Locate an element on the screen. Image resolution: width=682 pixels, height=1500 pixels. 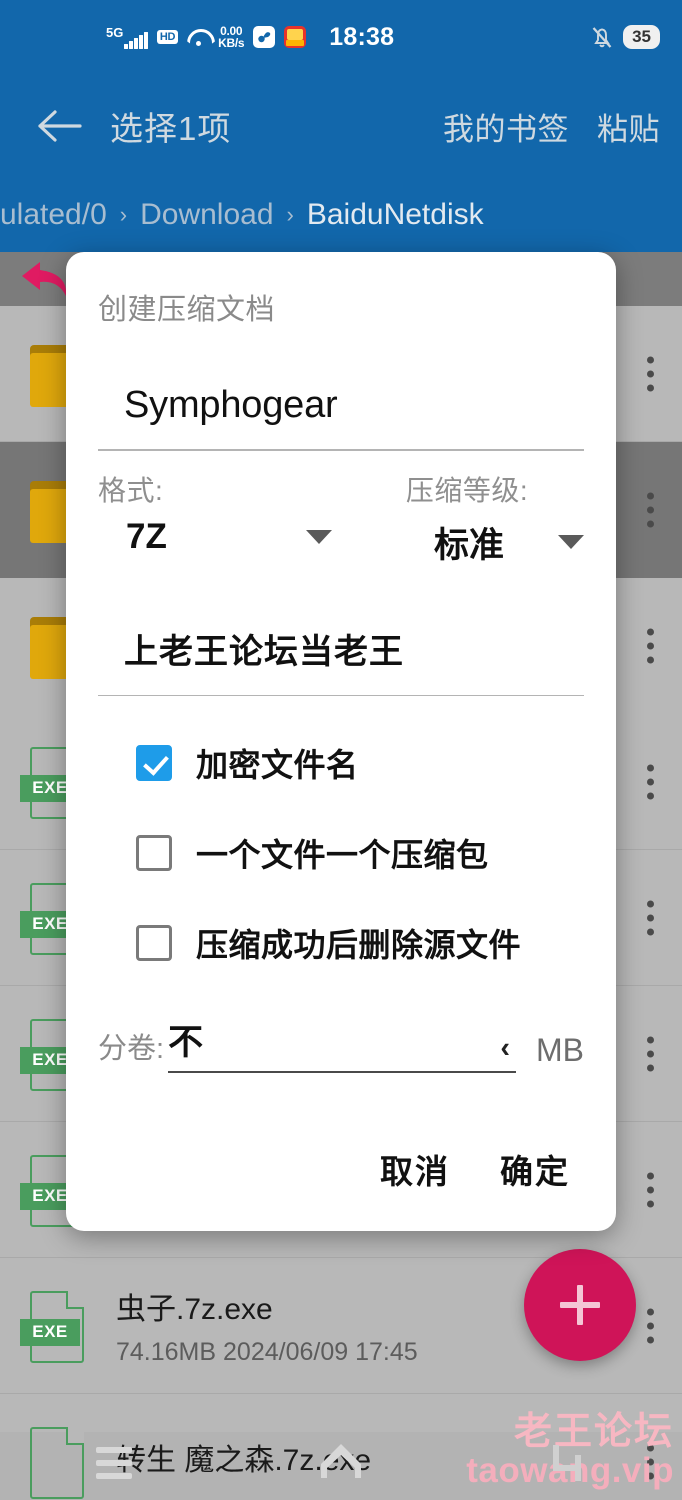
exe-badge: EXE is located at coordinates (50, 1332).